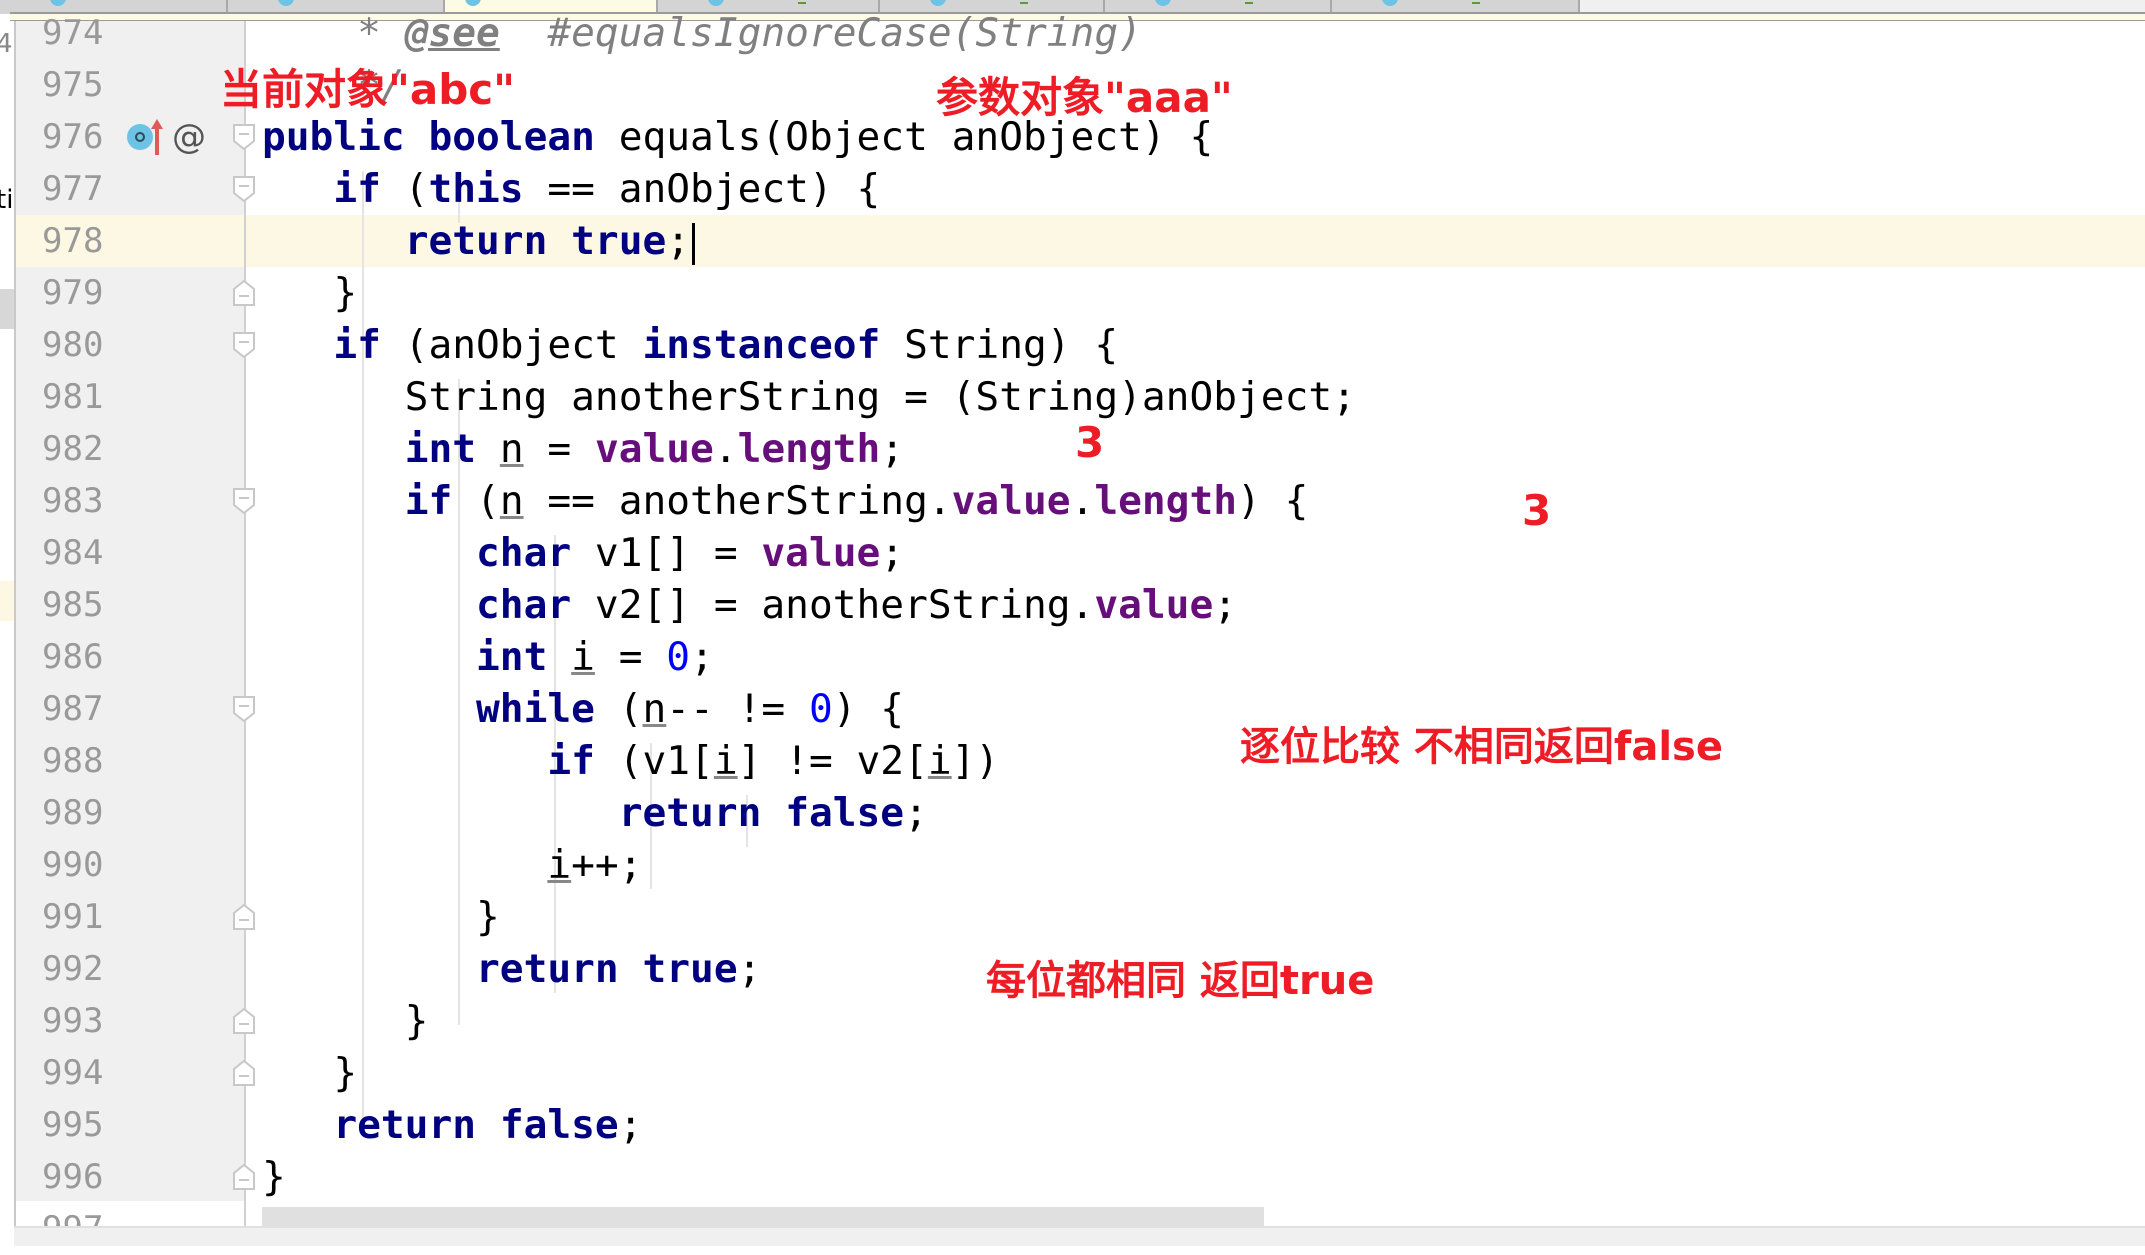  What do you see at coordinates (72, 1021) in the screenshot?
I see `line-number: 993` at bounding box center [72, 1021].